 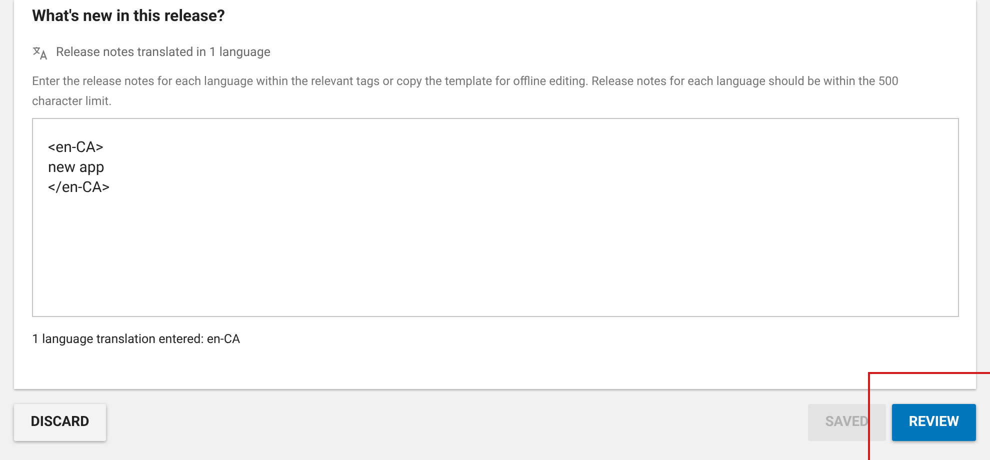 What do you see at coordinates (163, 53) in the screenshot?
I see `translation-status: Release notes translated in 1 language` at bounding box center [163, 53].